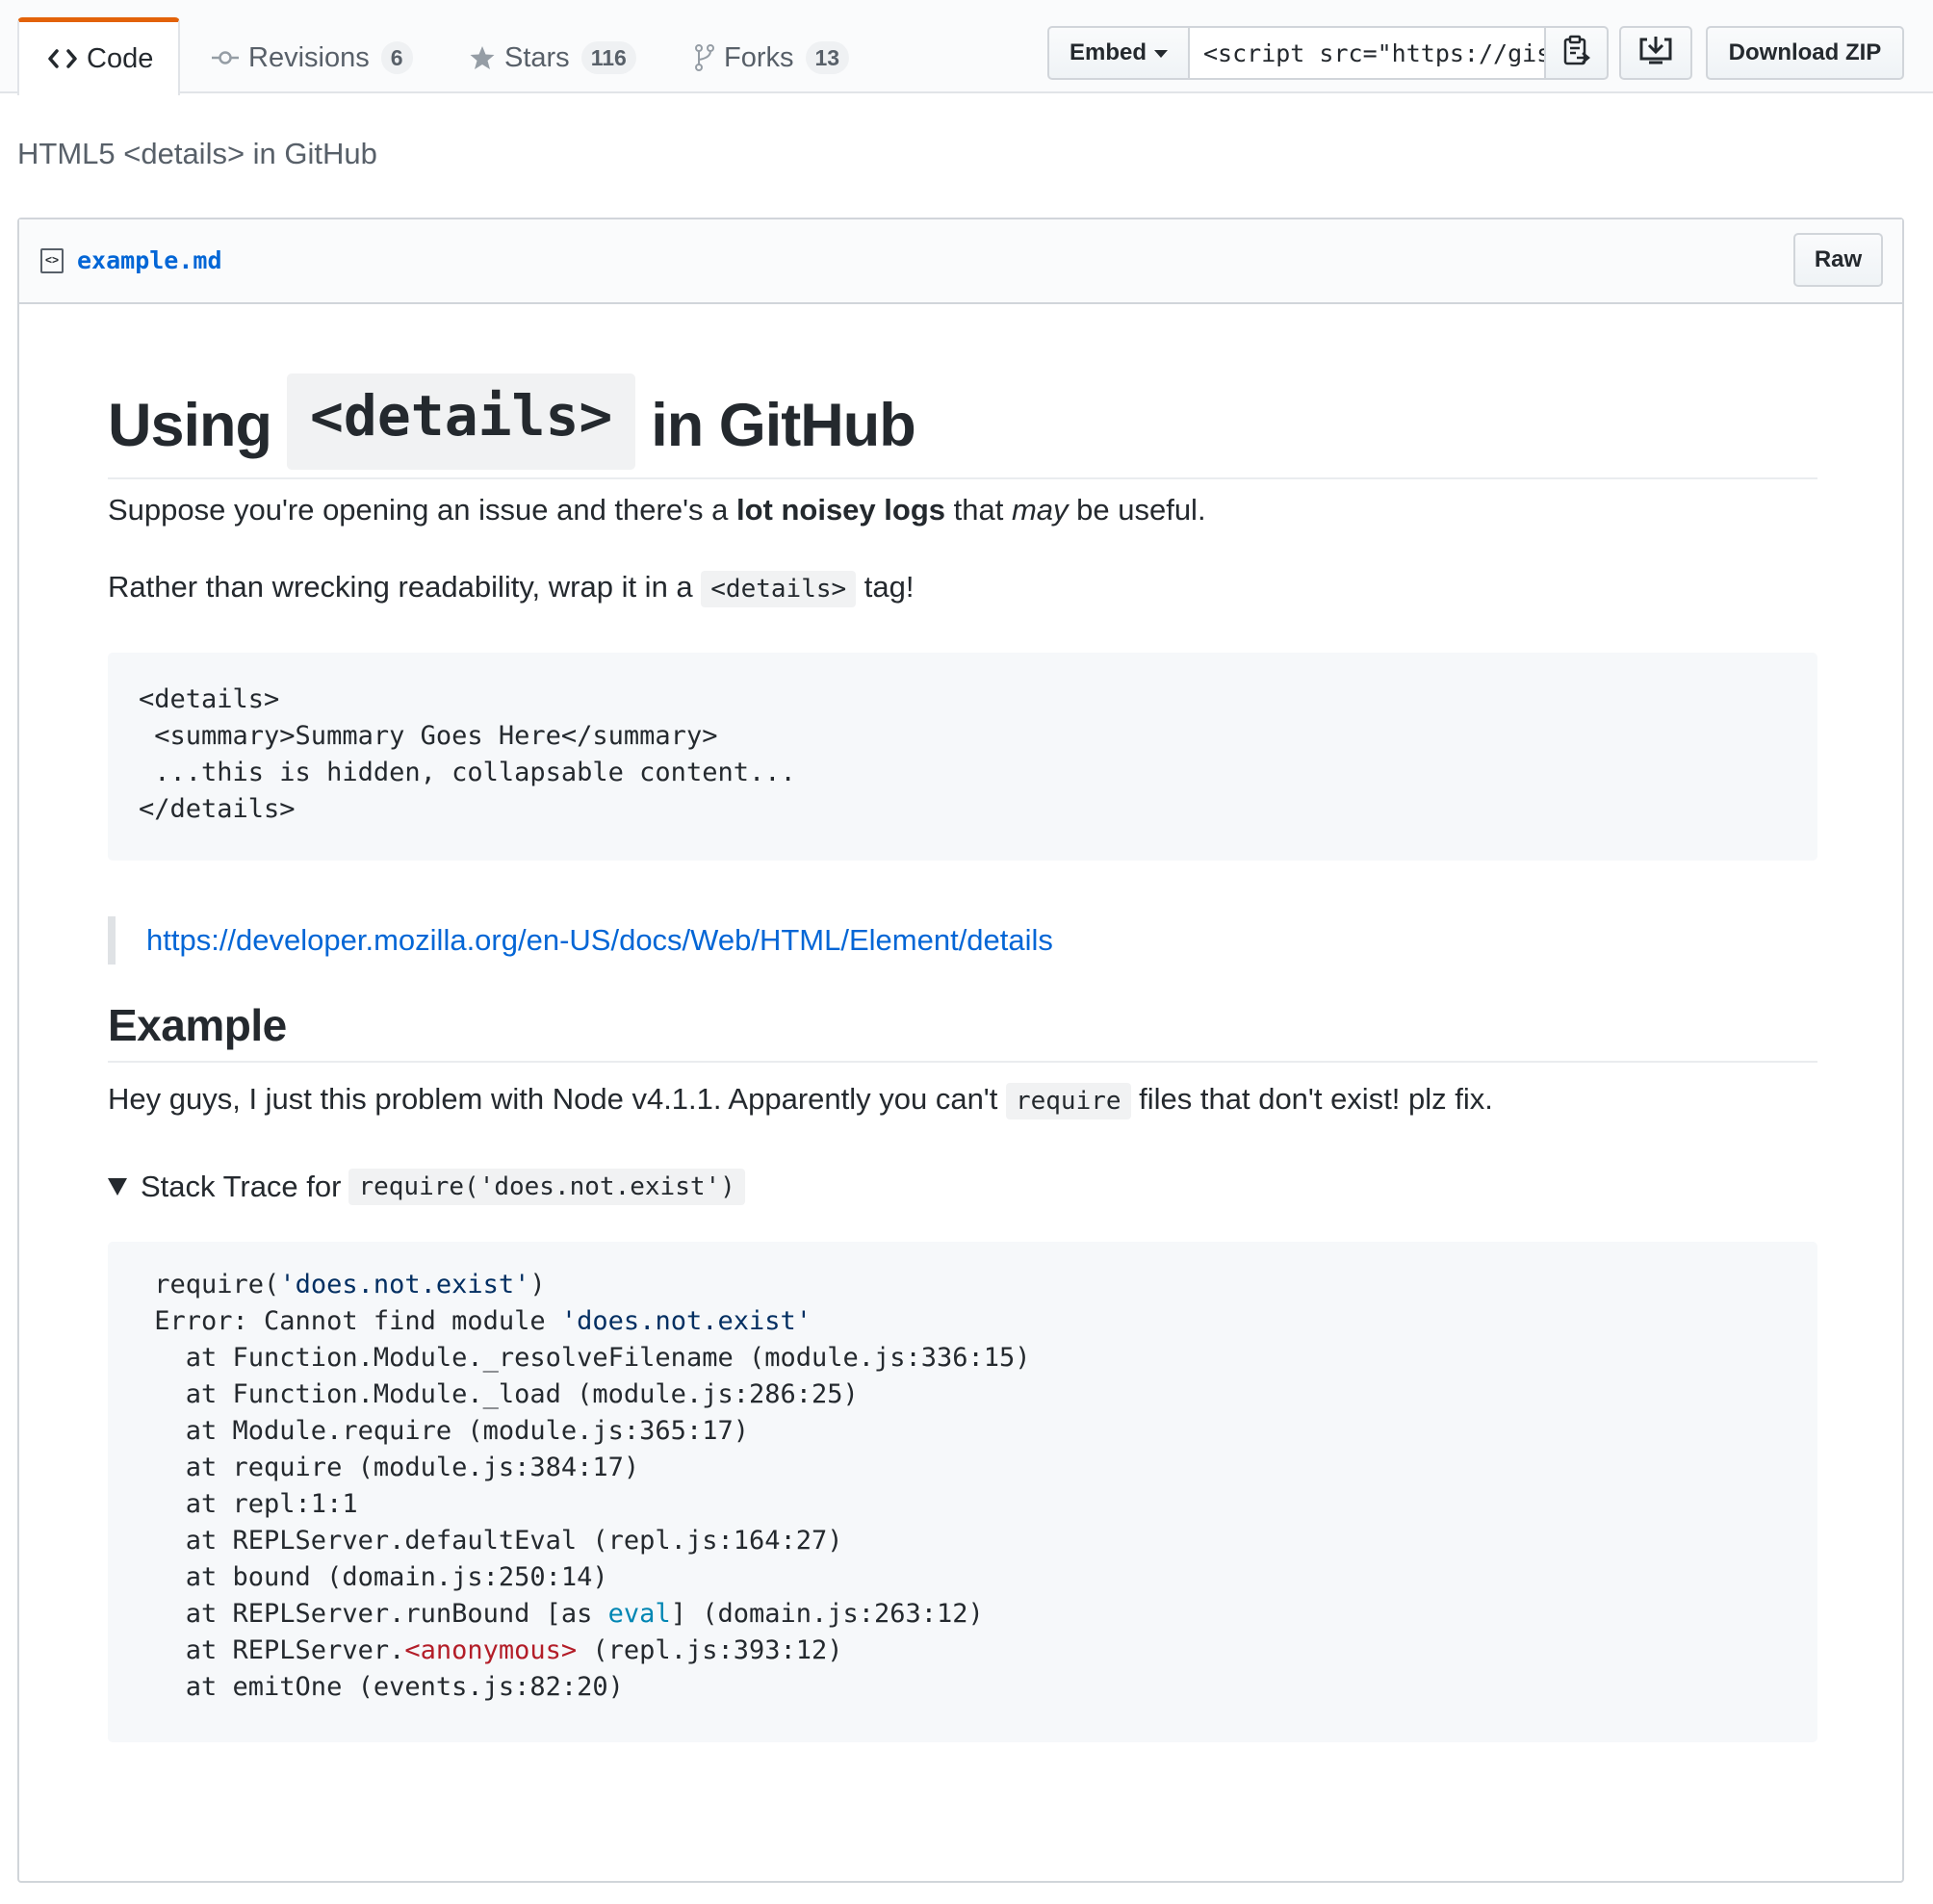  What do you see at coordinates (249, 1504) in the screenshot?
I see `trace-line: at repl:1:1` at bounding box center [249, 1504].